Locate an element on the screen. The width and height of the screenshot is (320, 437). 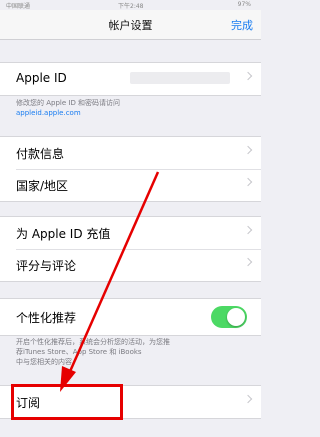
arrow-head-icon is located at coordinates (68, 379).